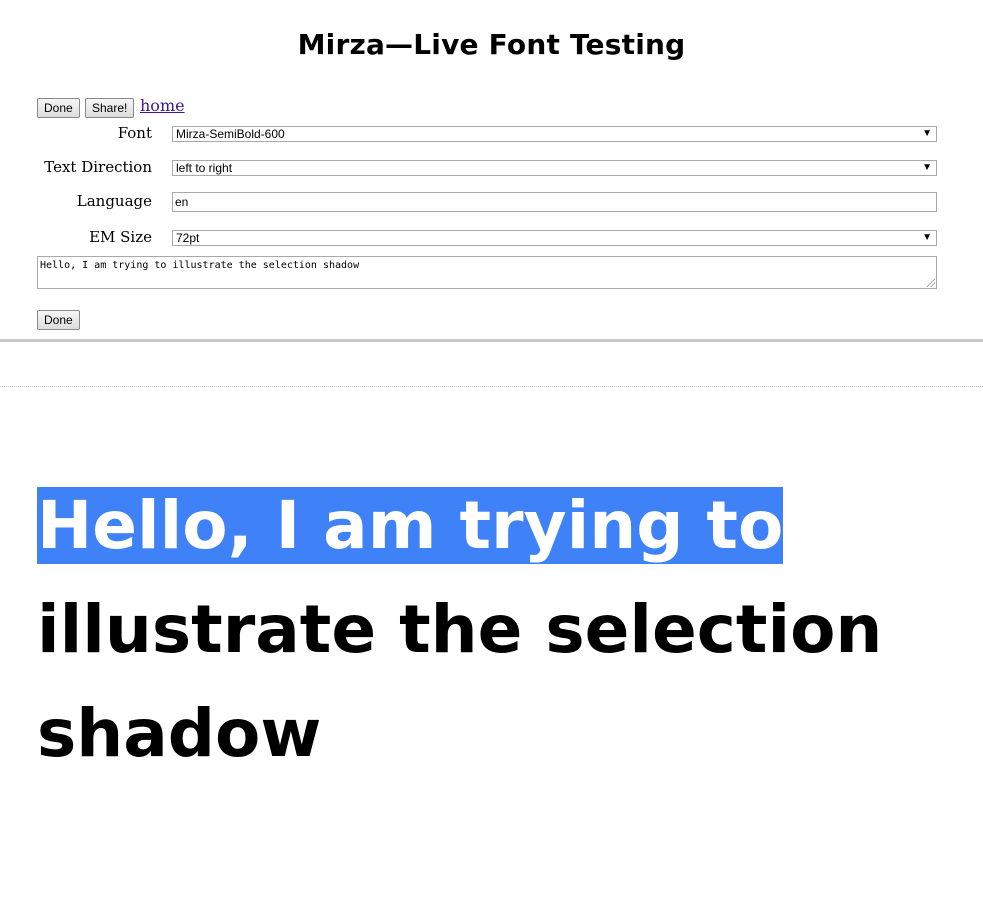 This screenshot has height=920, width=983. Describe the element at coordinates (58, 320) in the screenshot. I see `done-button-bottom: Done` at that location.